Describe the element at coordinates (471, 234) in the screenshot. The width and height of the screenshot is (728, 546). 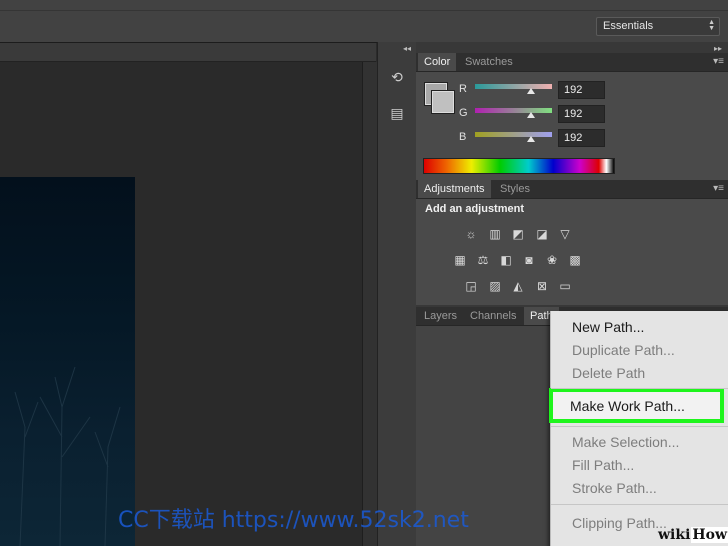
I see `brightness-icon: ☼` at that location.